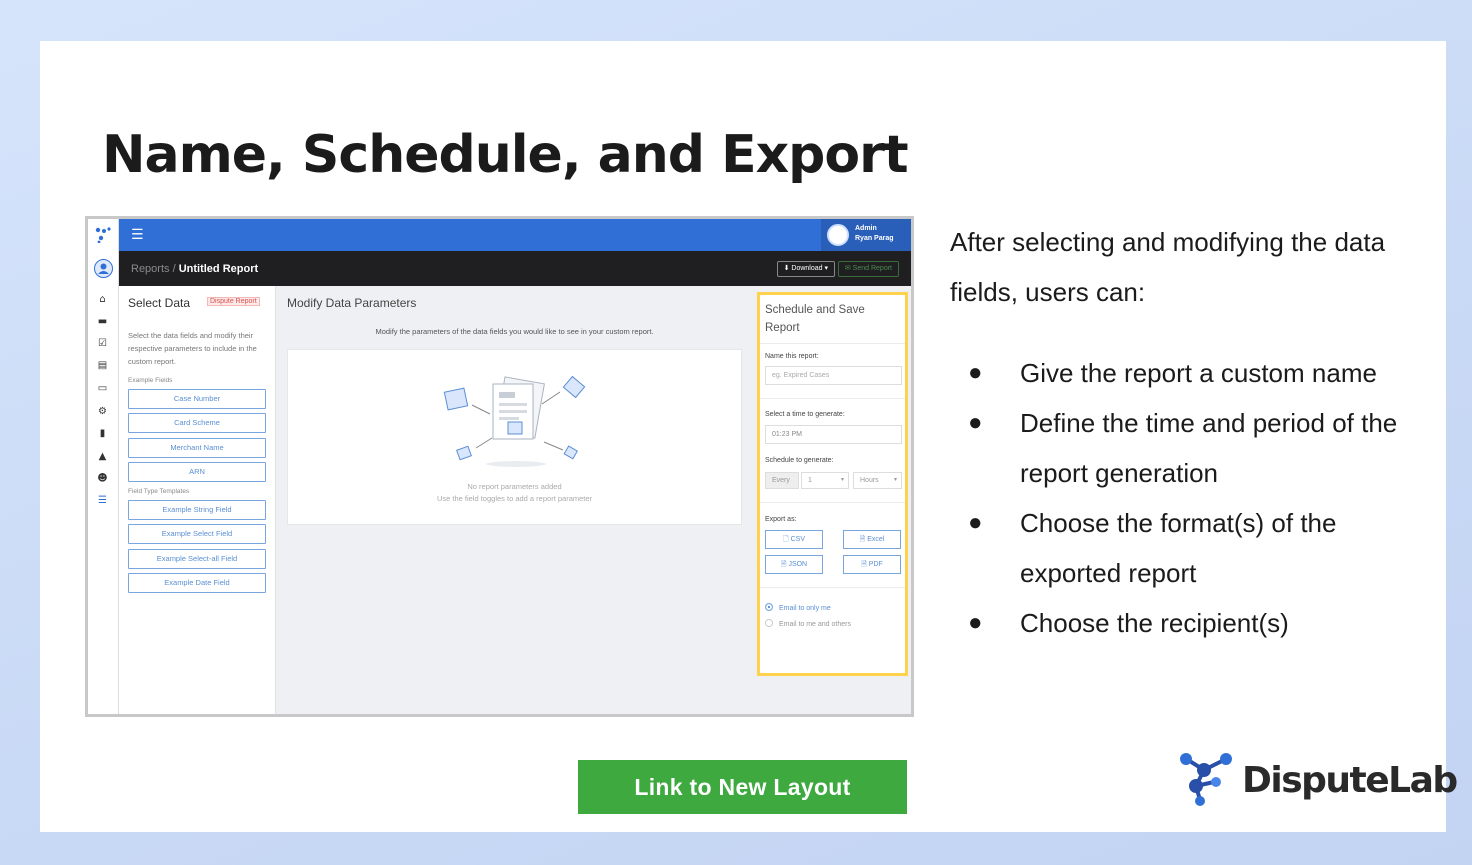 The width and height of the screenshot is (1472, 865). Describe the element at coordinates (159, 491) in the screenshot. I see `templates-label: Field Type Templates` at that location.